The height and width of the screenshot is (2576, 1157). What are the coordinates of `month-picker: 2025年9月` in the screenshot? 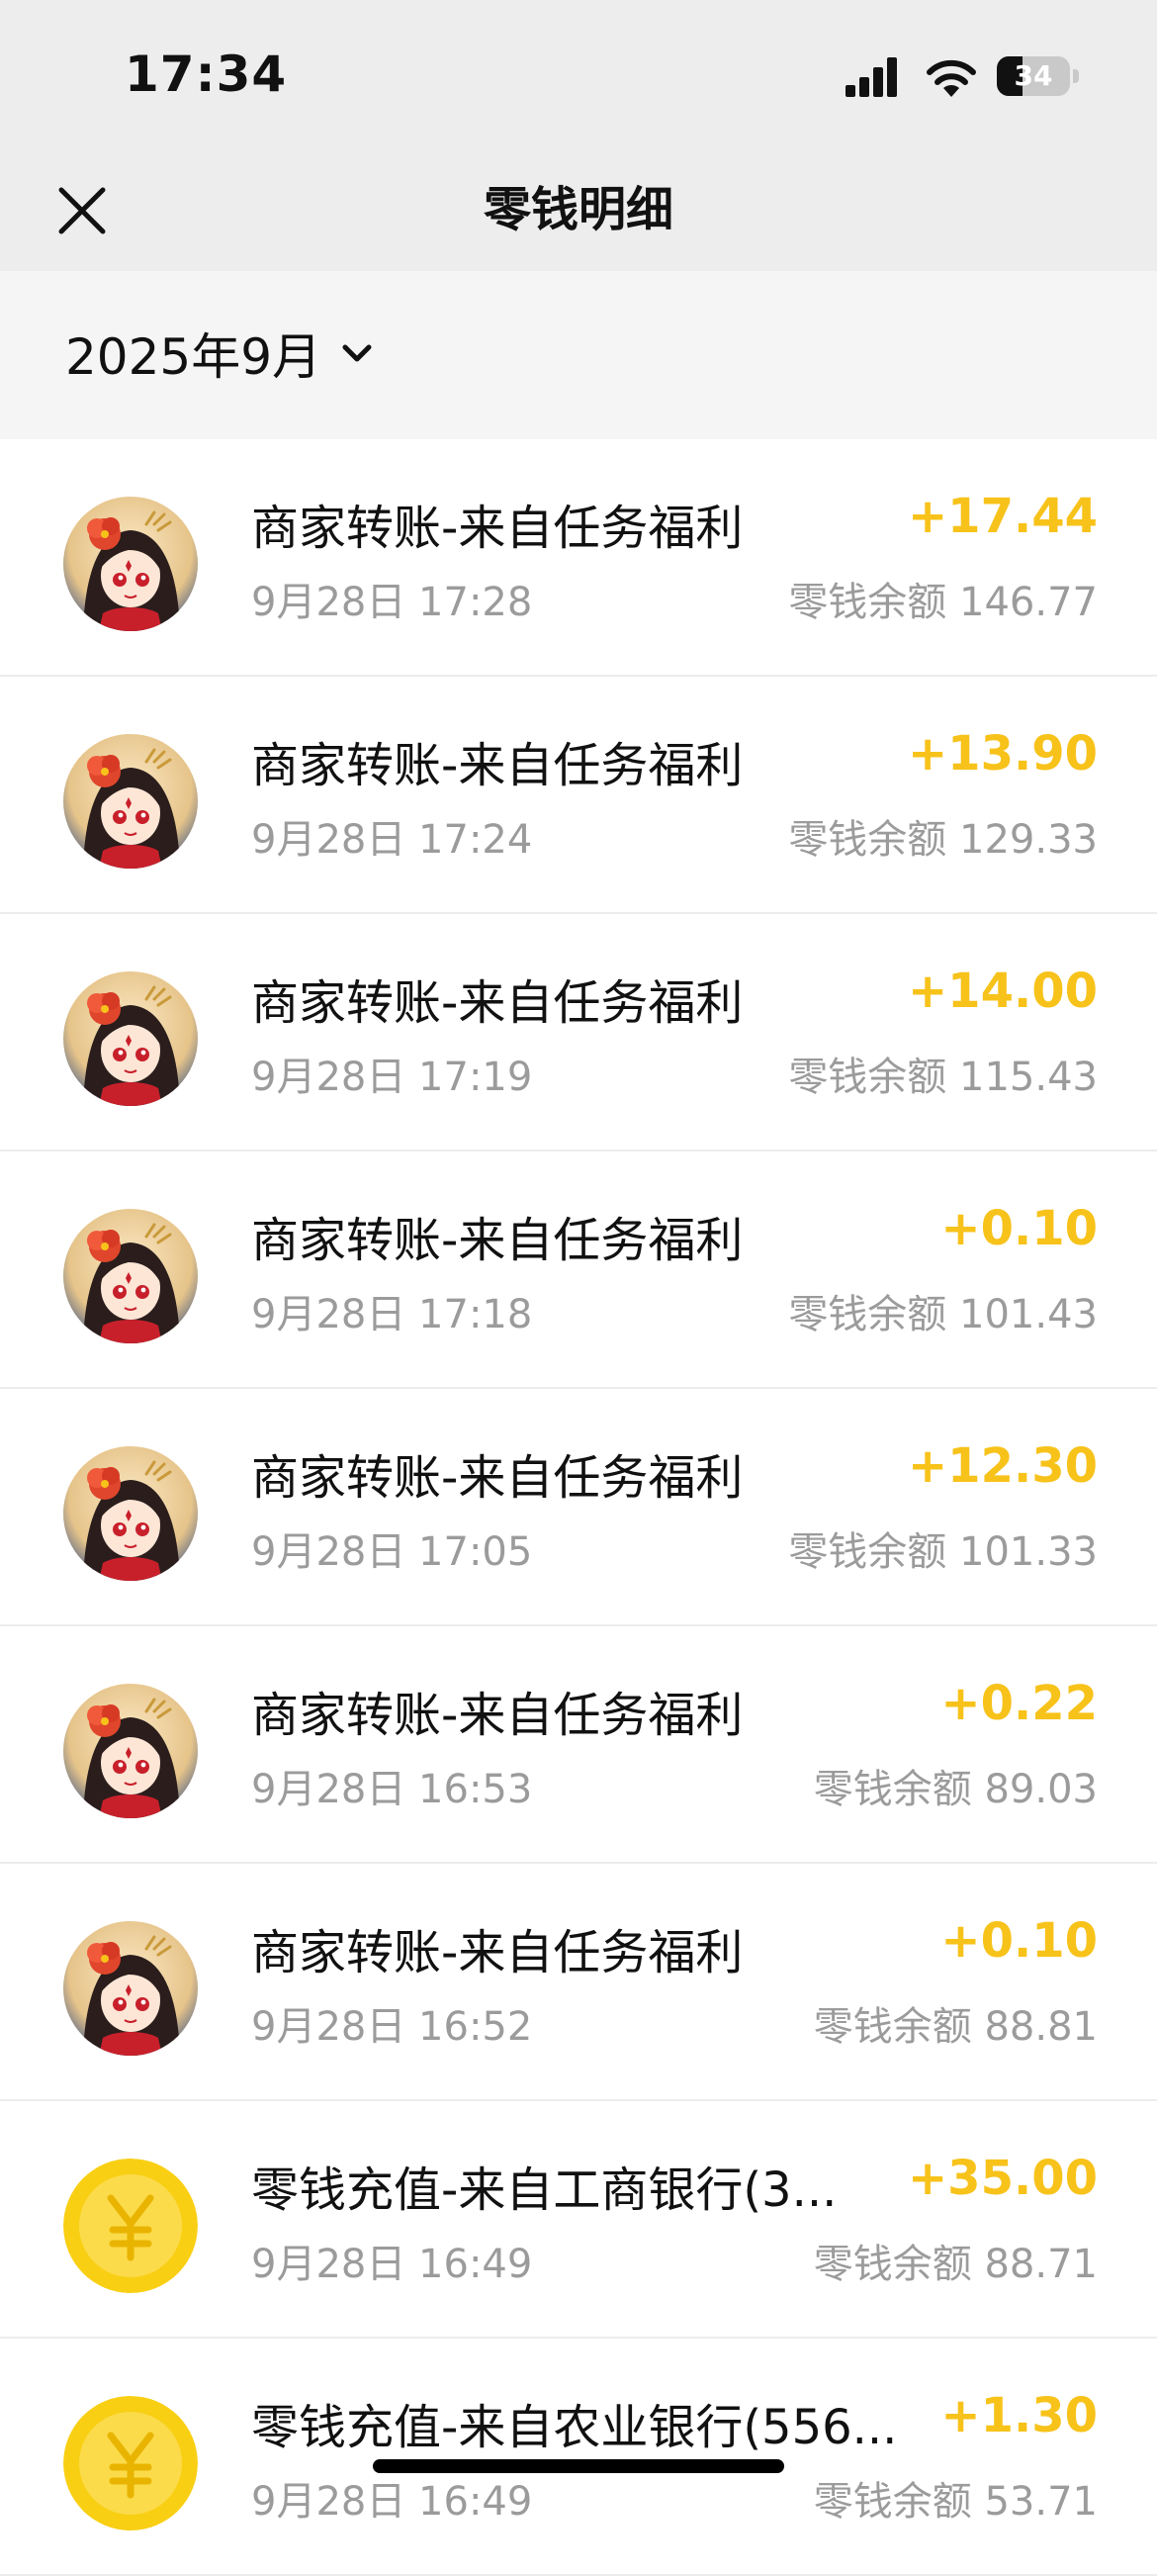 It's located at (221, 354).